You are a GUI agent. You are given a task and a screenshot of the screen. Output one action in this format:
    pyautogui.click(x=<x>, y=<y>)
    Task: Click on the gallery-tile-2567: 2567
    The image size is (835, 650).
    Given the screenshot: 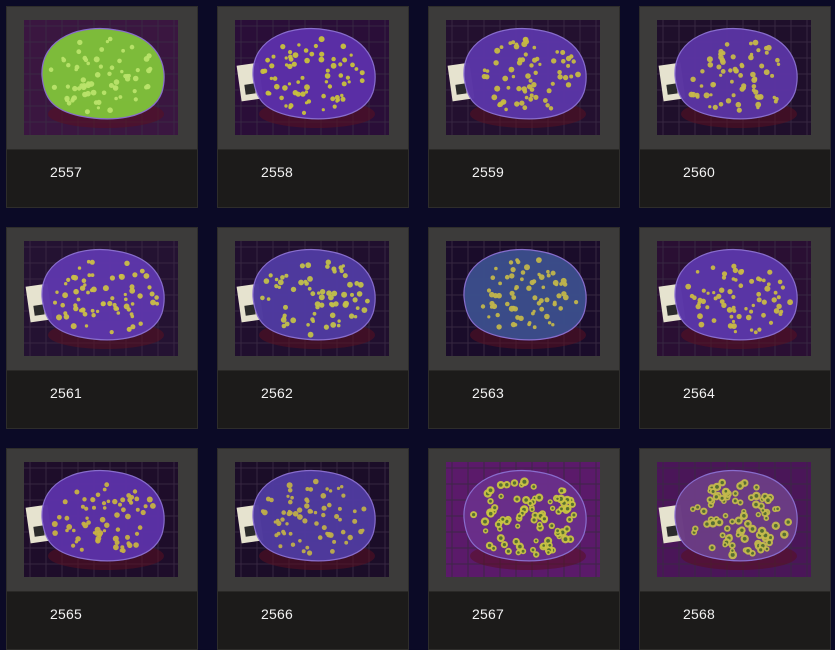 What is the action you would take?
    pyautogui.click(x=524, y=549)
    